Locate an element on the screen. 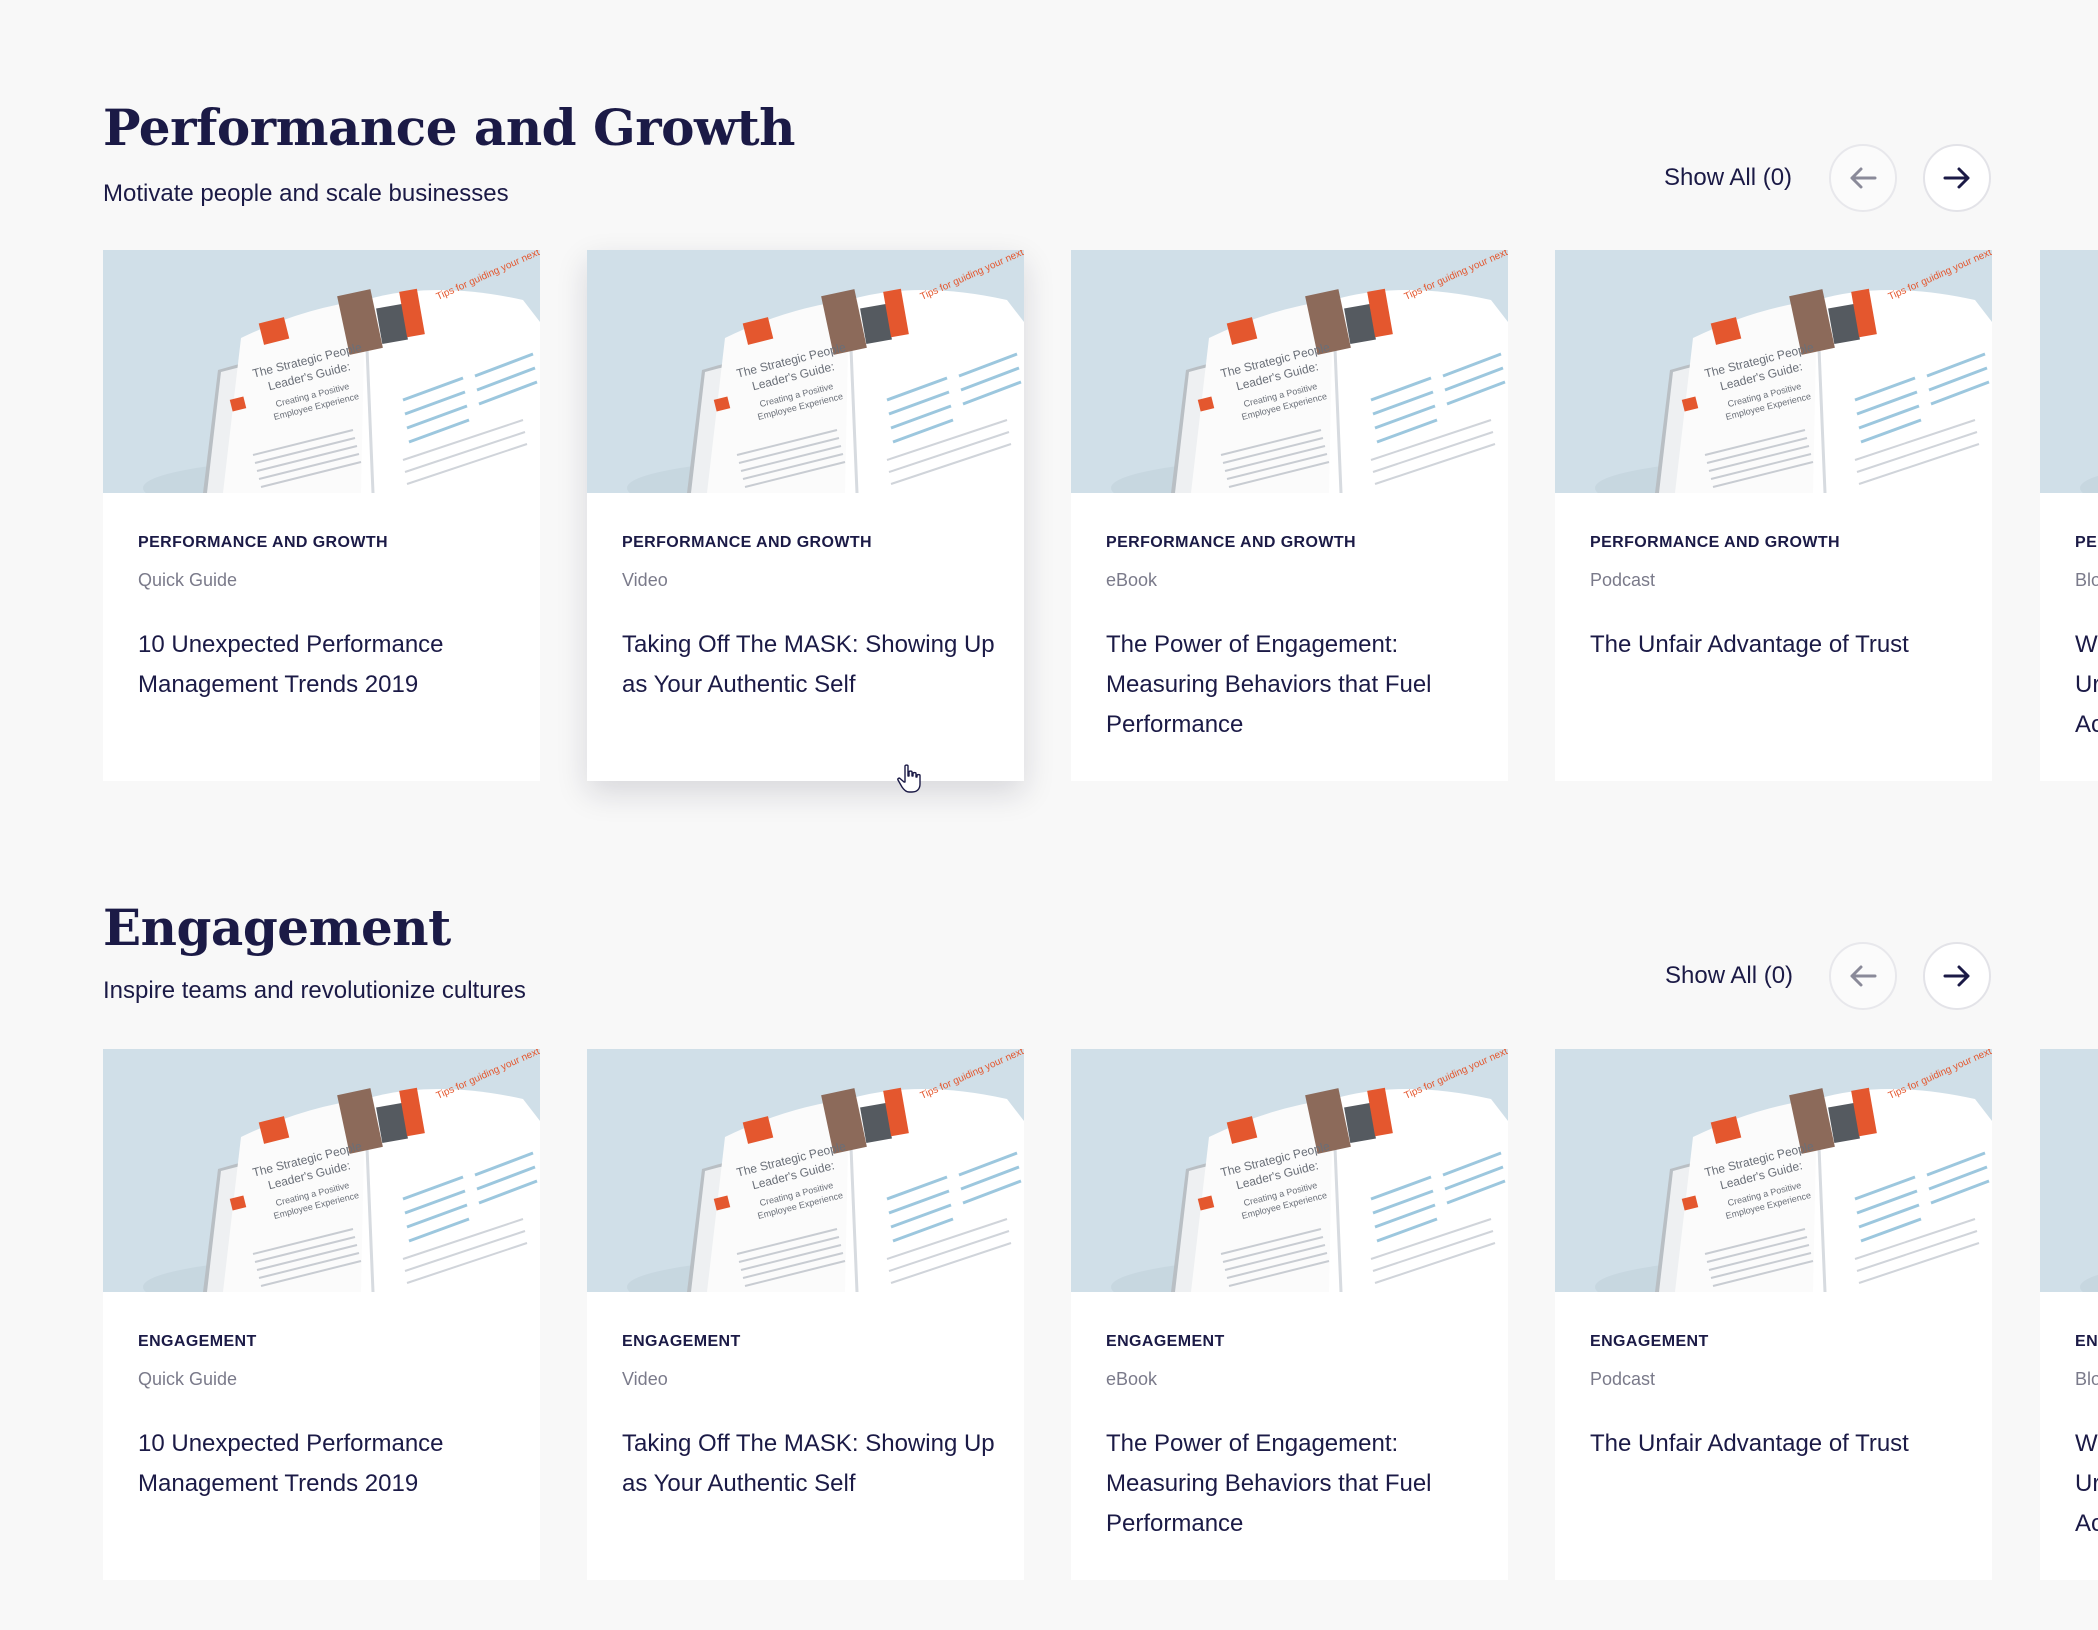 The width and height of the screenshot is (2098, 1630). section-subtitle: Motivate people and scale businesses is located at coordinates (306, 193).